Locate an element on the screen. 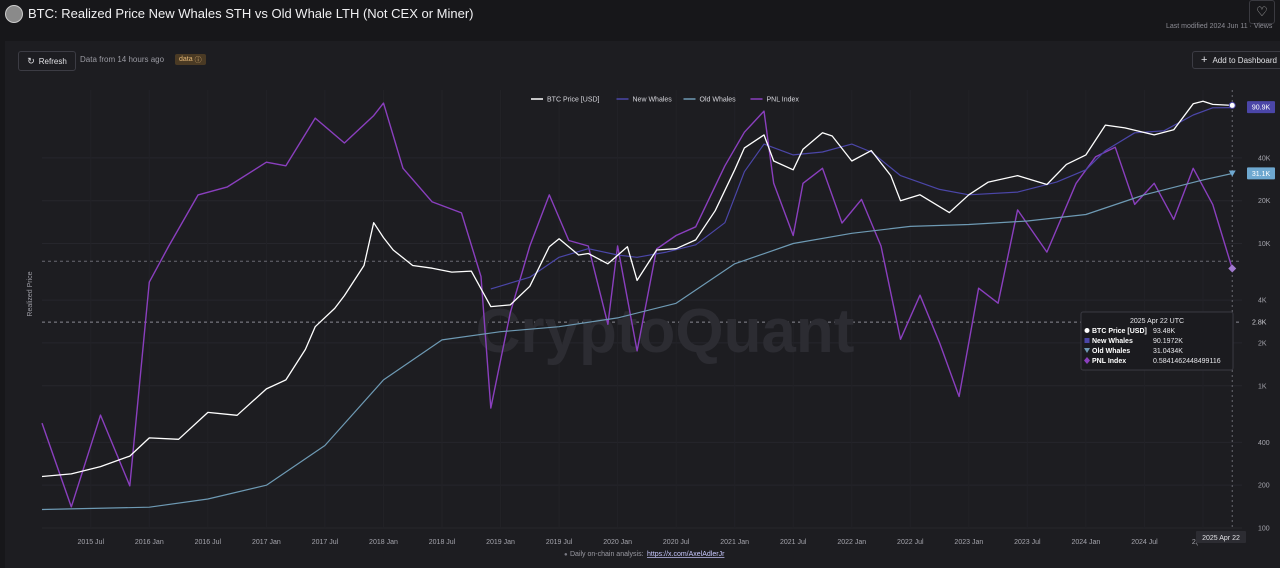 The image size is (1280, 568). y-tick-label: 10K is located at coordinates (1264, 244).